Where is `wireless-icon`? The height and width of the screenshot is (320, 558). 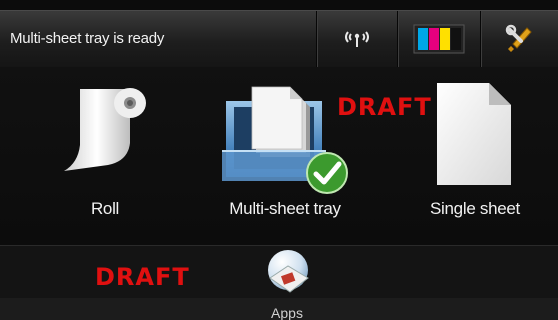 wireless-icon is located at coordinates (357, 39).